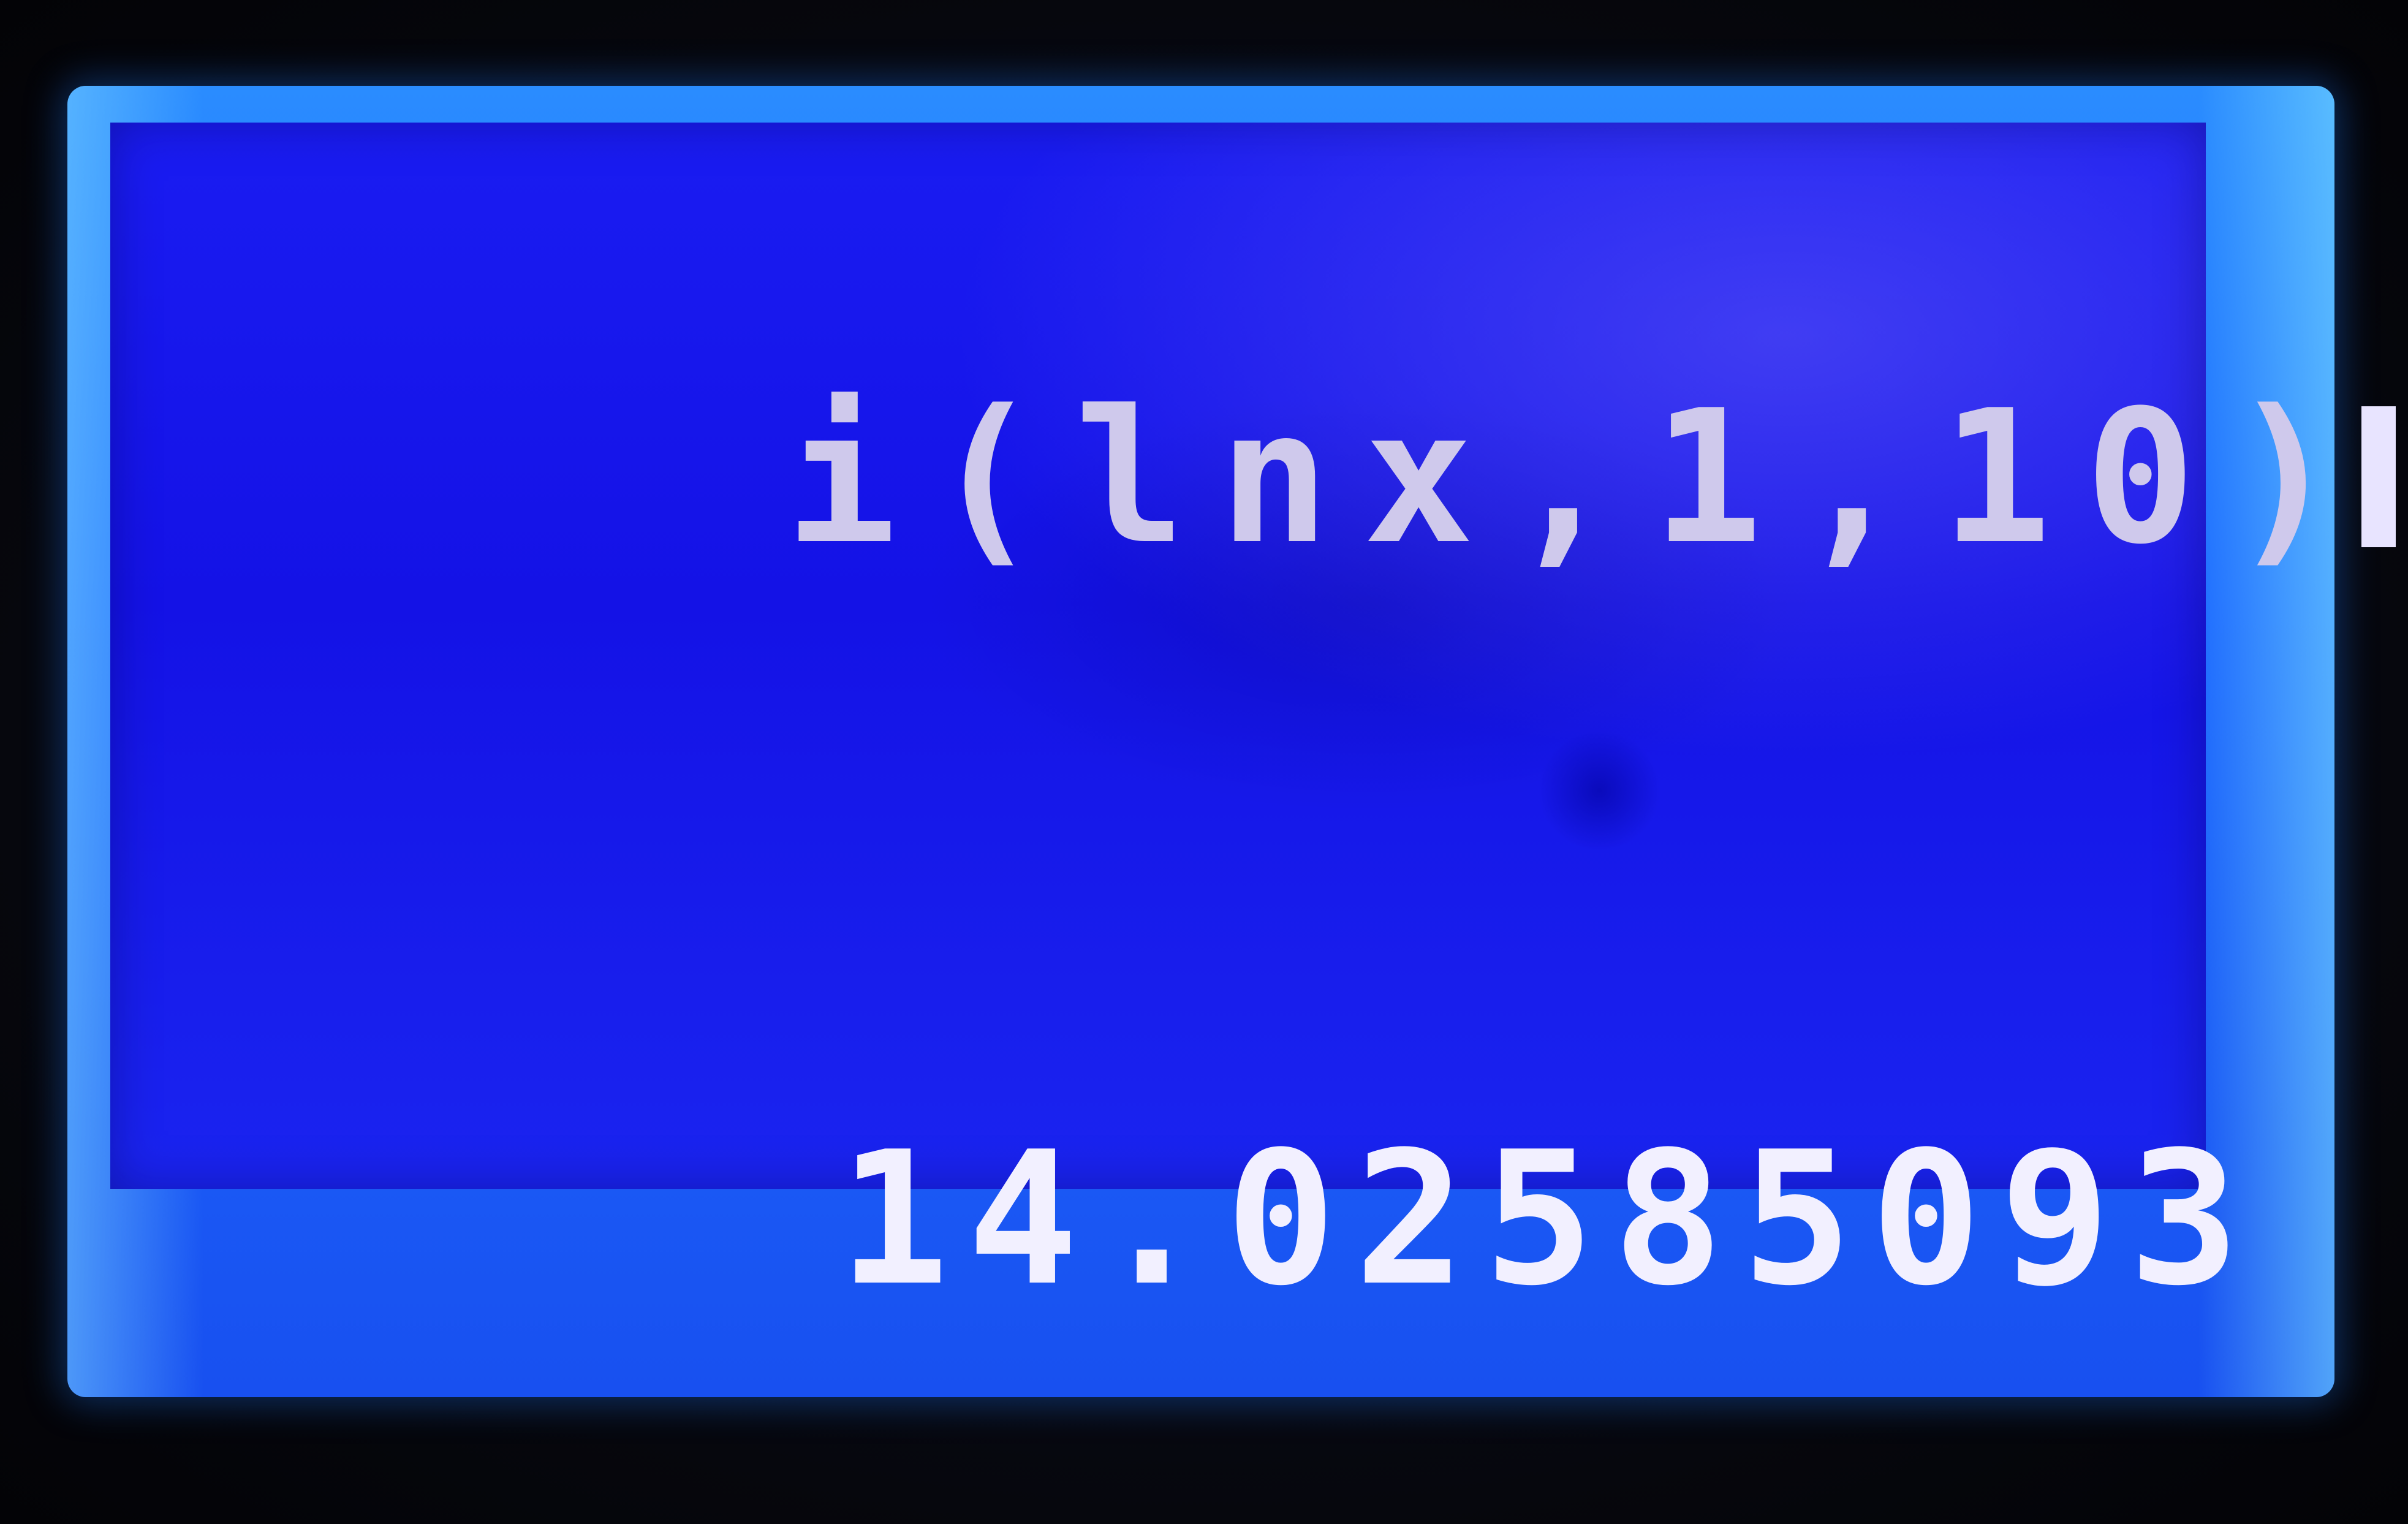 This screenshot has height=1524, width=2408. I want to click on text-cursor, so click(2378, 476).